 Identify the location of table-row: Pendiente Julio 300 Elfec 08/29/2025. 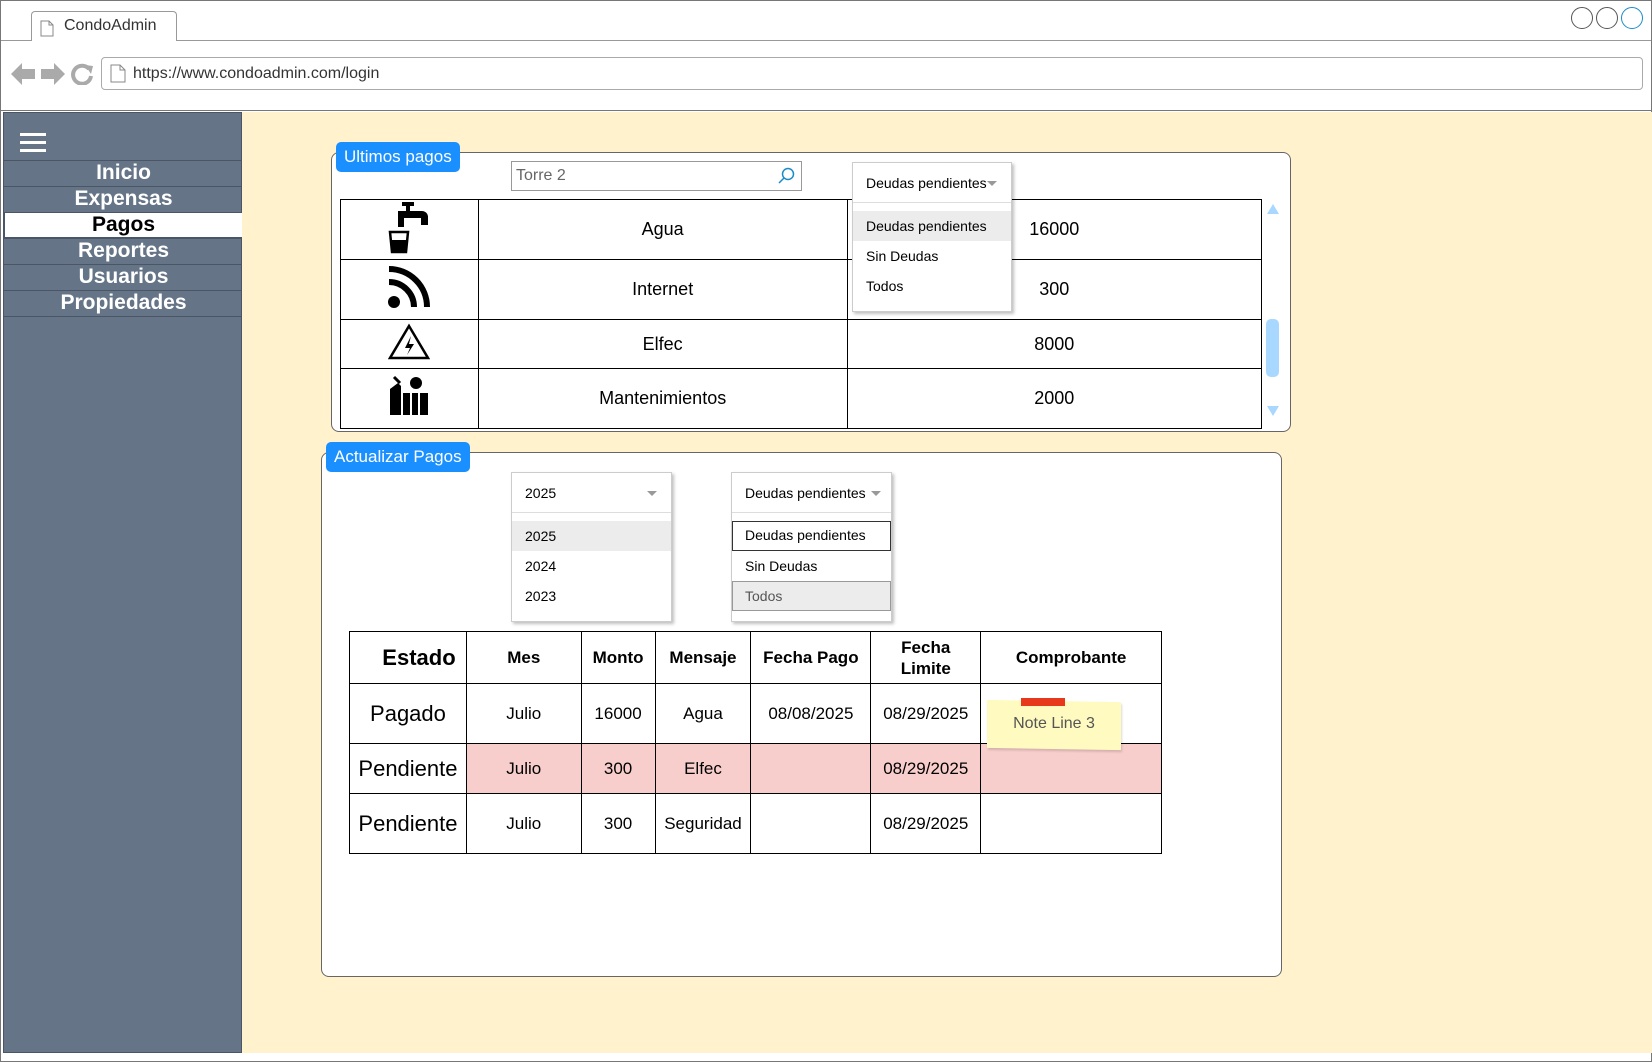
(755, 768).